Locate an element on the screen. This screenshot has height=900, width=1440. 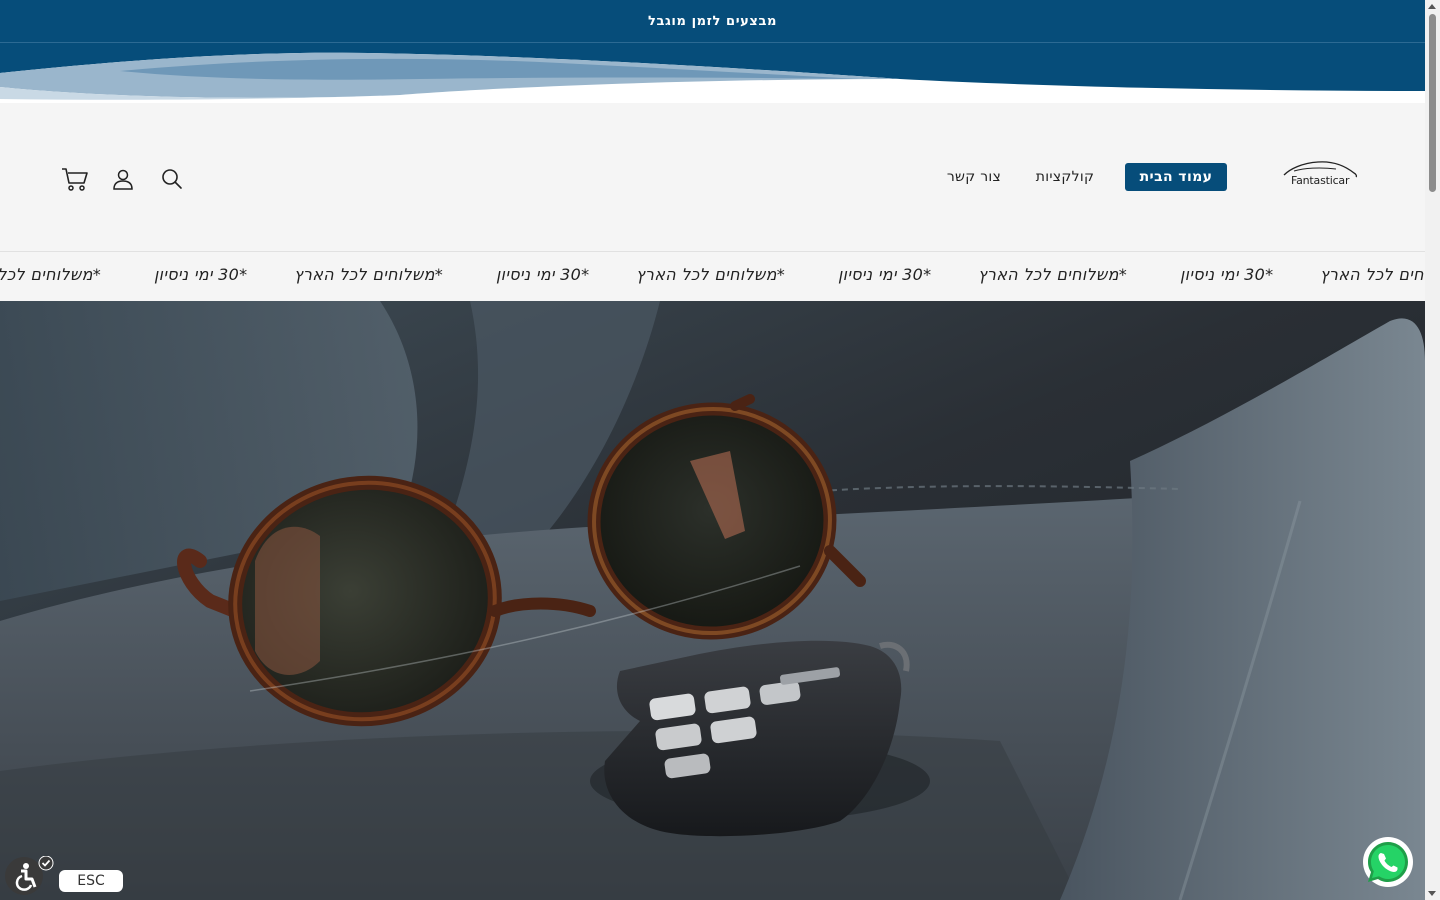
nav-home-label: עמוד הבית is located at coordinates (1176, 177).